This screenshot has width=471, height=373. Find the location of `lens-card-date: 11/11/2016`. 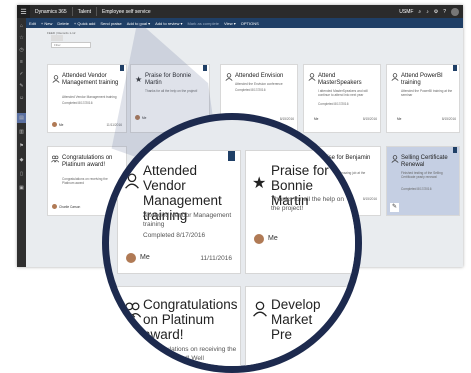

lens-card-date: 11/11/2016 is located at coordinates (216, 258).